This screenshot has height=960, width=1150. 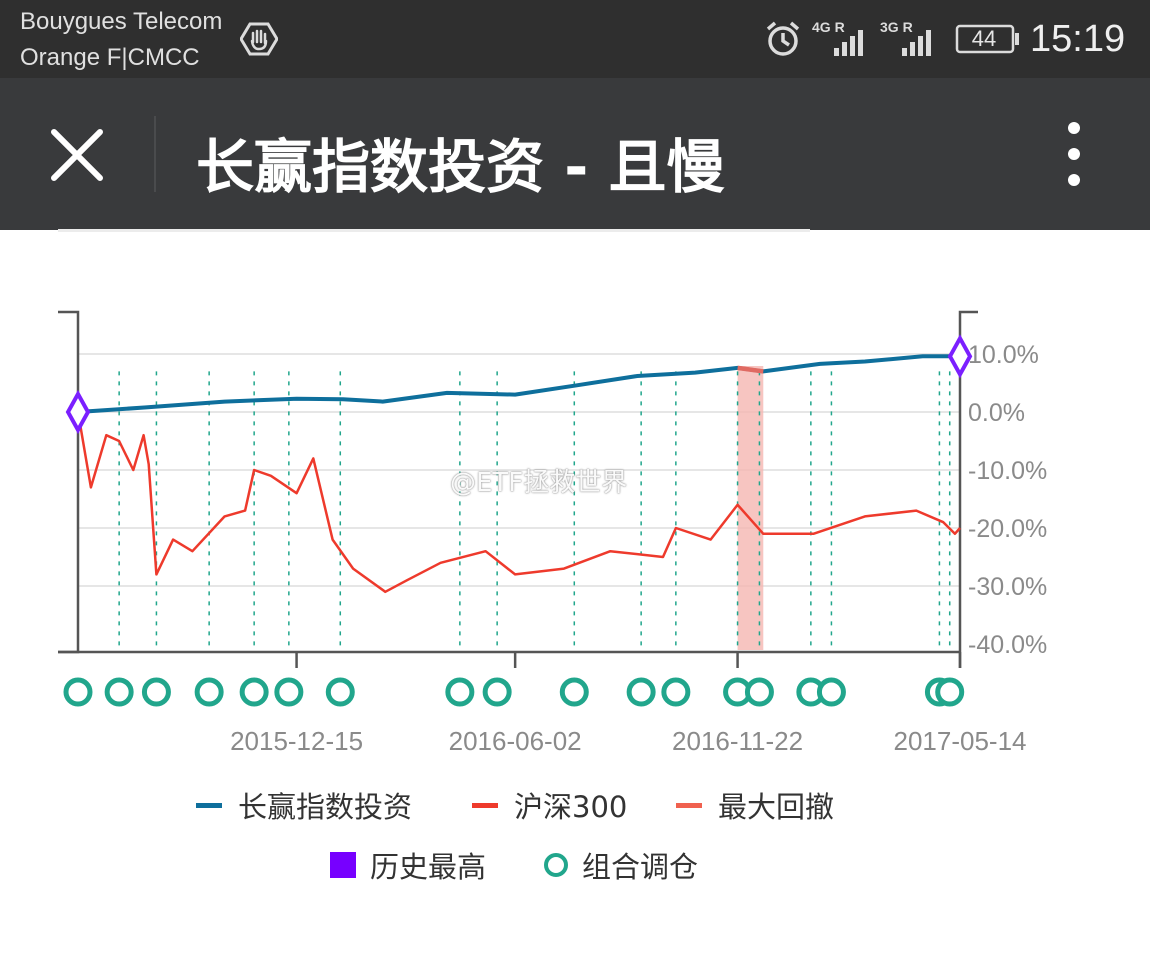 What do you see at coordinates (539, 483) in the screenshot?
I see `watermark: @ETF拯救世界` at bounding box center [539, 483].